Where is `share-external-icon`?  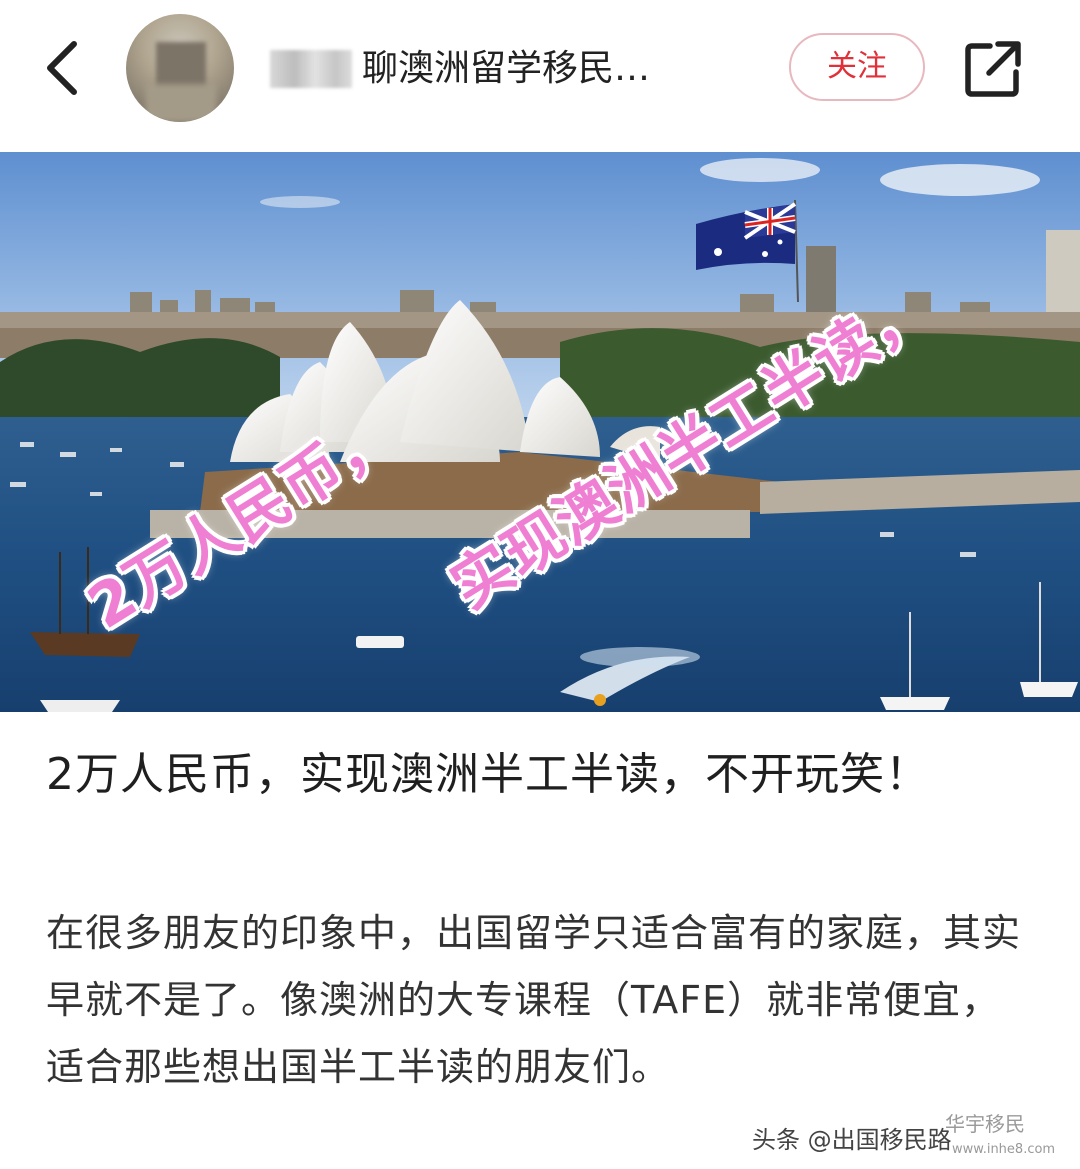
share-external-icon is located at coordinates (993, 69).